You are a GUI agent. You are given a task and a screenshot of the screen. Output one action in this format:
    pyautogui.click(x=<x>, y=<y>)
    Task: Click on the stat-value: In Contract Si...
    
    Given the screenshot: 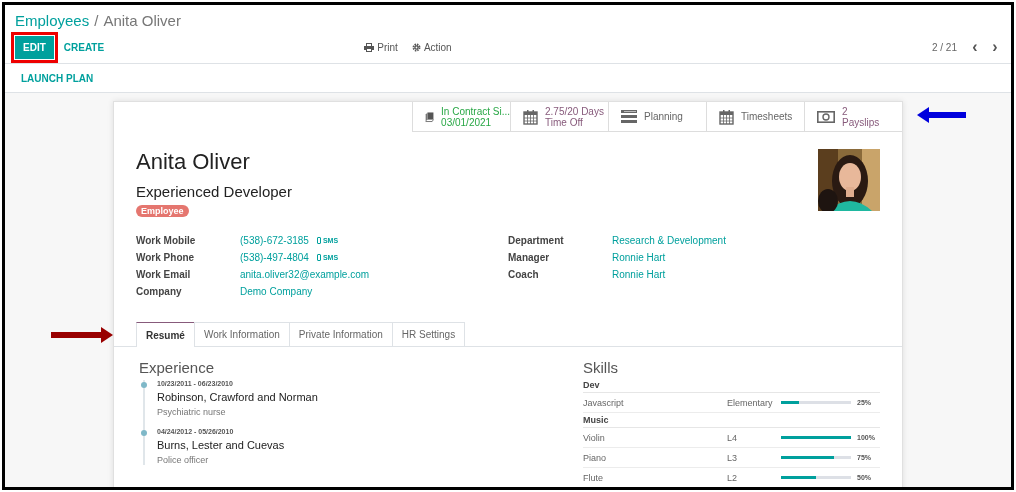 What is the action you would take?
    pyautogui.click(x=475, y=111)
    